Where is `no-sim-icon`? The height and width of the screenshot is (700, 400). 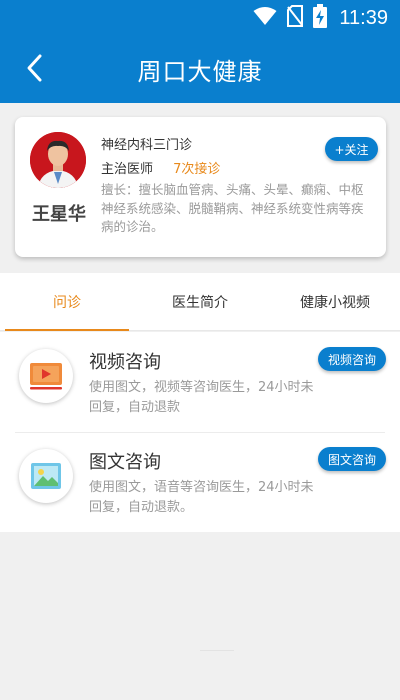
no-sim-icon is located at coordinates (295, 18).